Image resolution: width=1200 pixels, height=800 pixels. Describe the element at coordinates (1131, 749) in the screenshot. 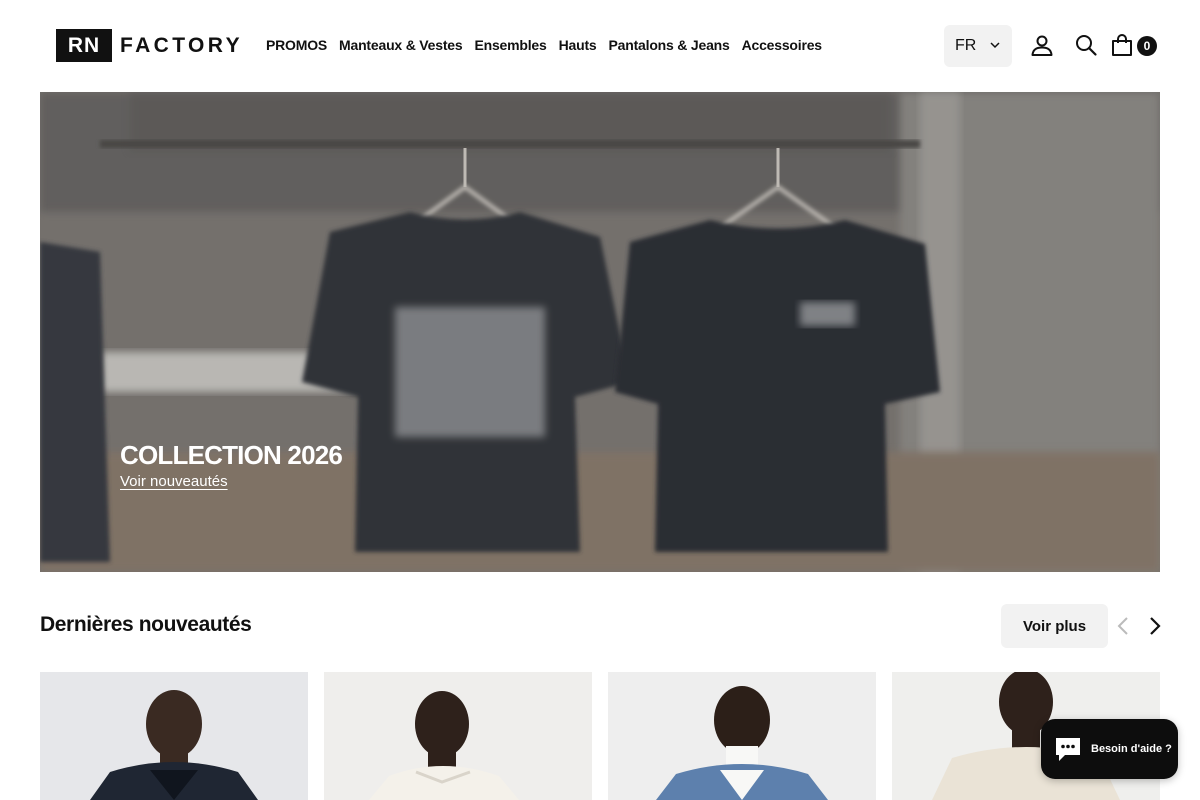

I see `chat-label: Besoin d'aide ?` at that location.